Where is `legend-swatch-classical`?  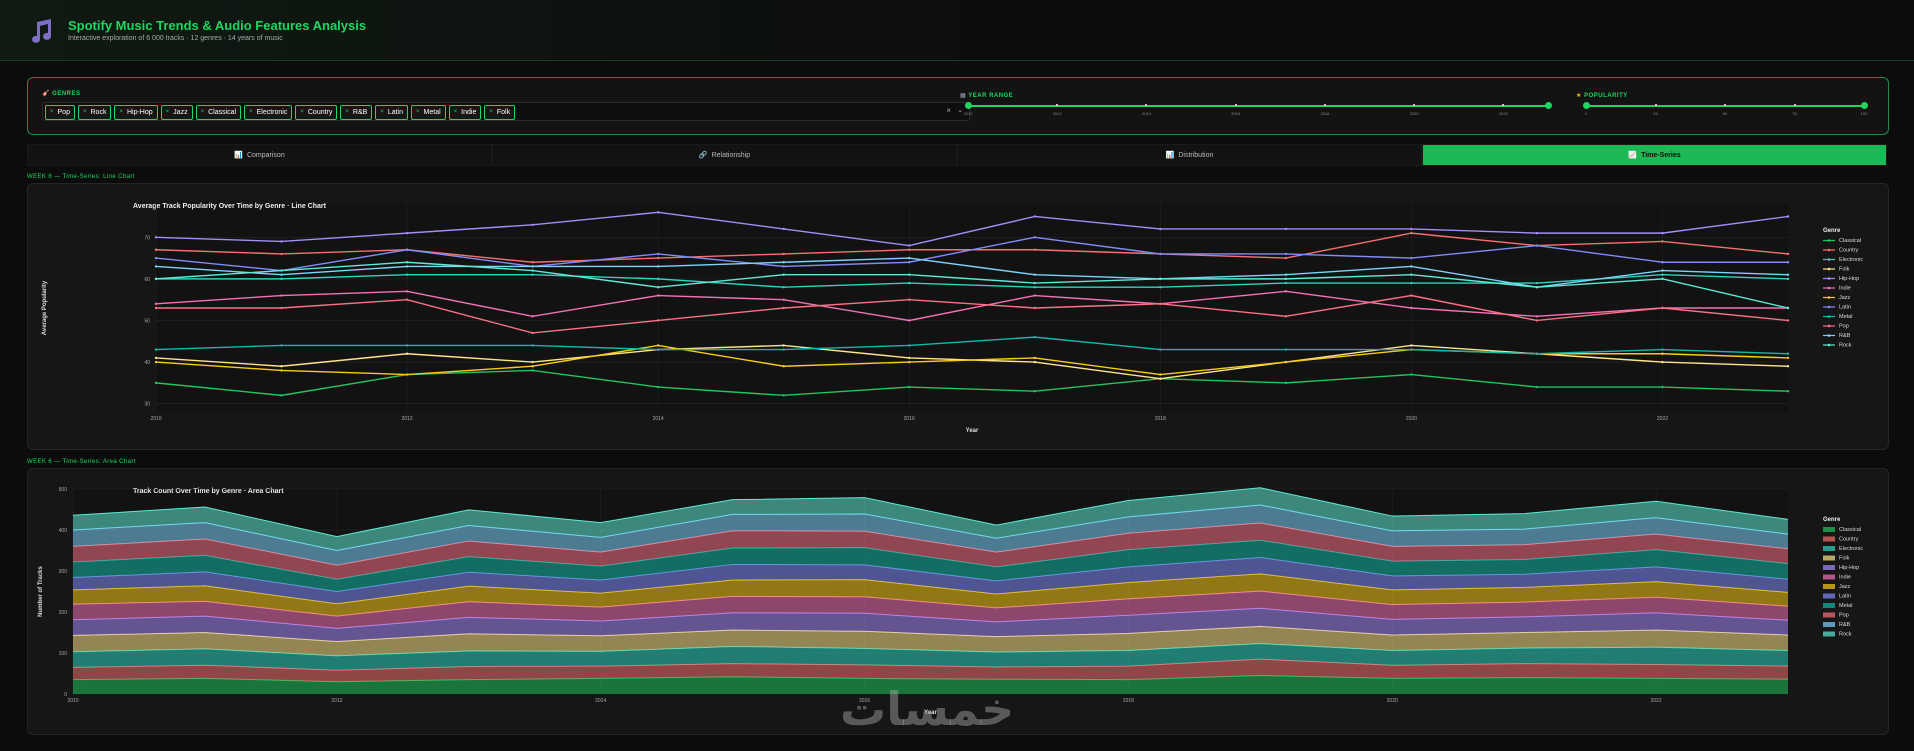 legend-swatch-classical is located at coordinates (1829, 529).